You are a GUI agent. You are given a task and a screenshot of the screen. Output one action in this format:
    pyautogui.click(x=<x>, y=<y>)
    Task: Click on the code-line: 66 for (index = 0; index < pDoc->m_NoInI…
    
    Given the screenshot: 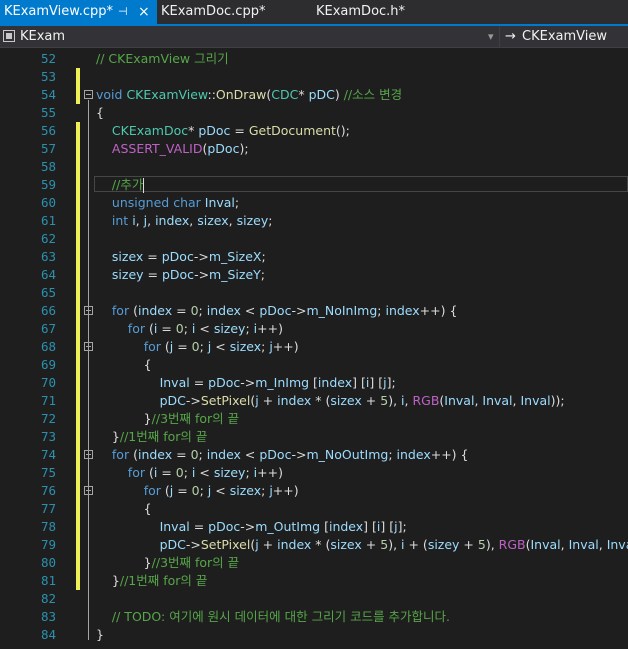 What is the action you would take?
    pyautogui.click(x=314, y=311)
    